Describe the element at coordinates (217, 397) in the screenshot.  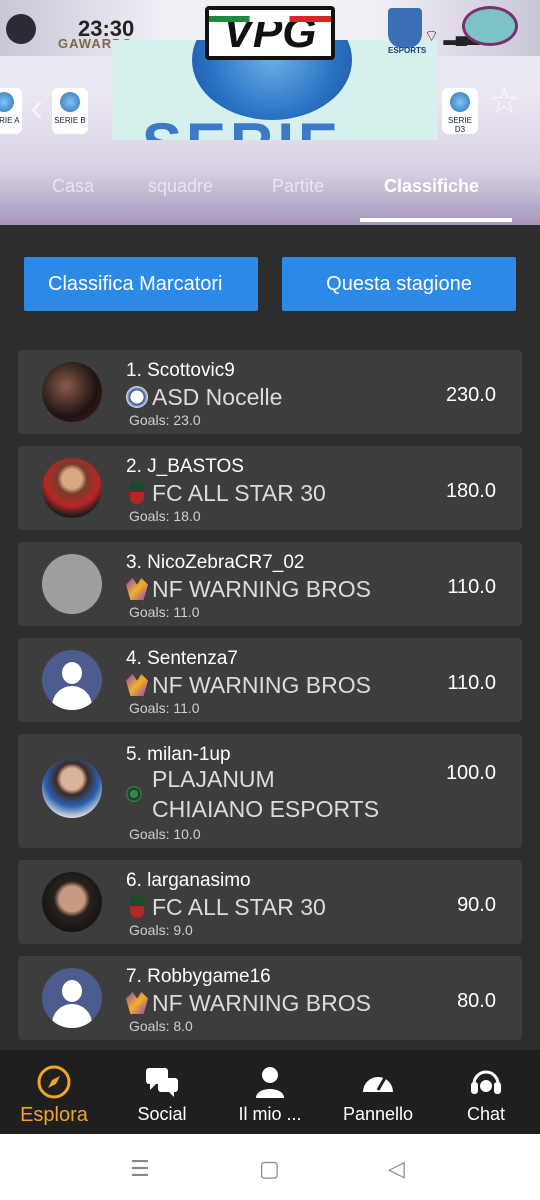
I see `team-name: ASD Nocelle` at that location.